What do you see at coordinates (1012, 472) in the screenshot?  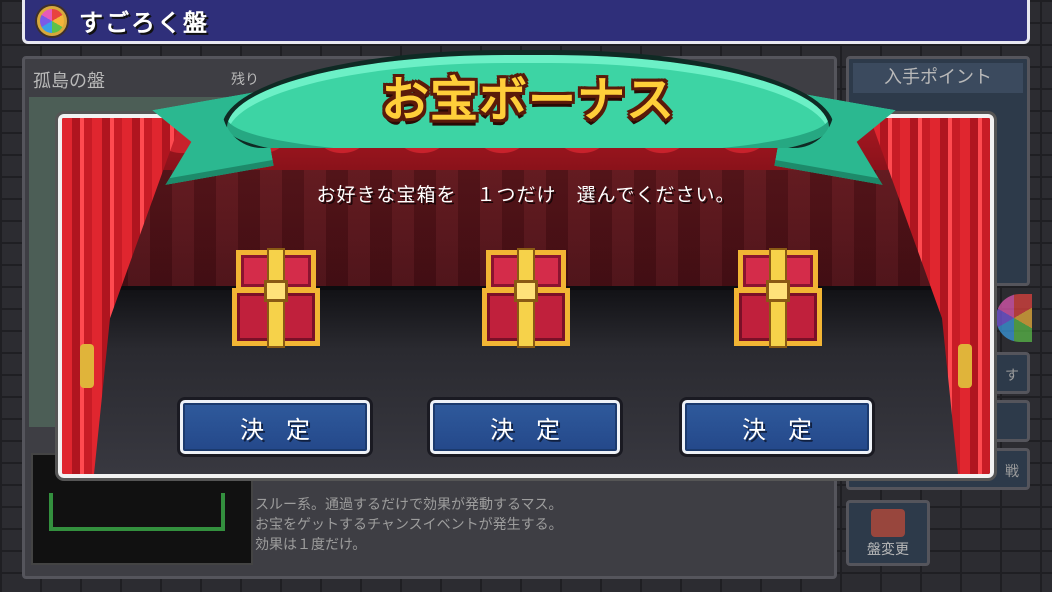 I see `side-button-label: 戦` at bounding box center [1012, 472].